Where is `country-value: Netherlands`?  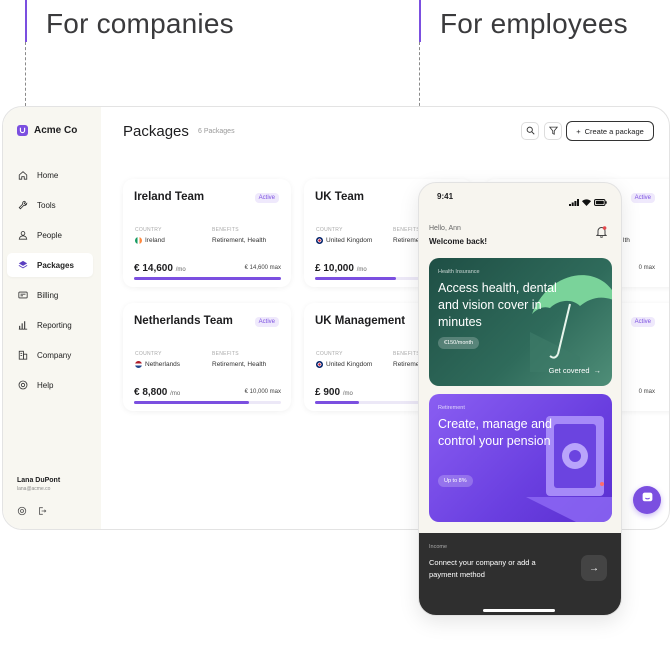 country-value: Netherlands is located at coordinates (157, 364).